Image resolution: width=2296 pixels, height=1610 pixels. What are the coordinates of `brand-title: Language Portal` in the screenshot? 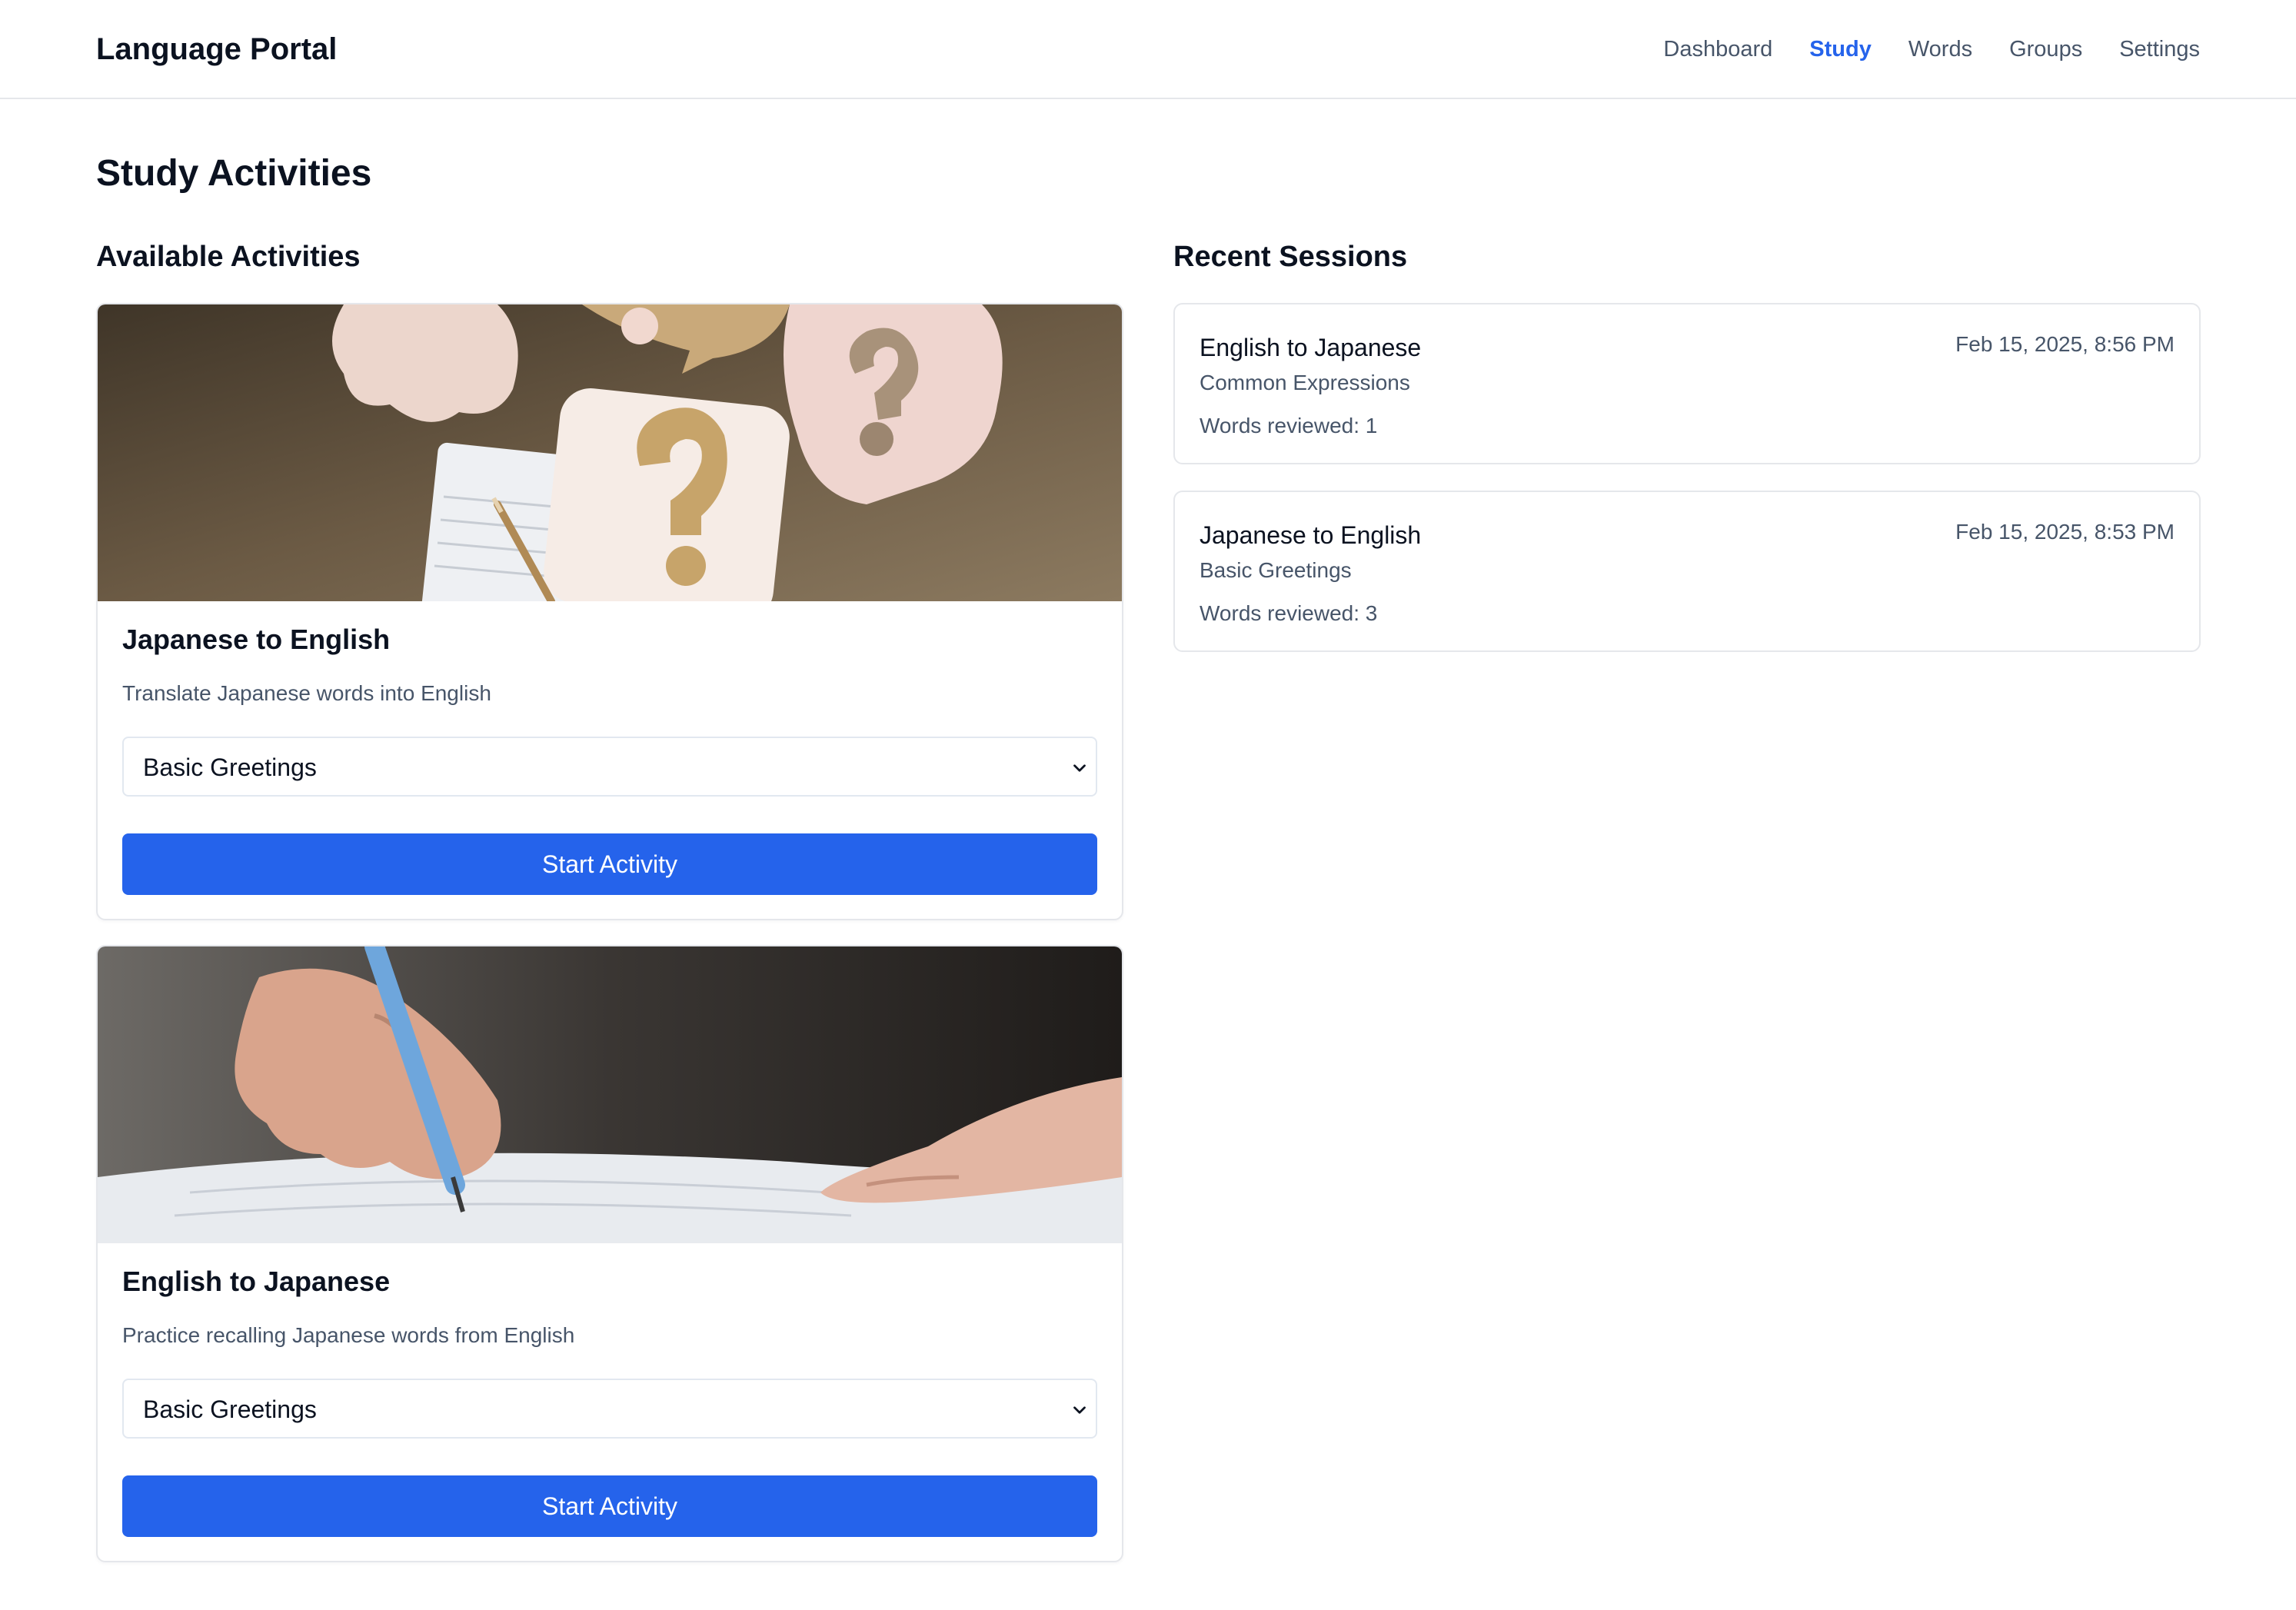 It's located at (216, 49).